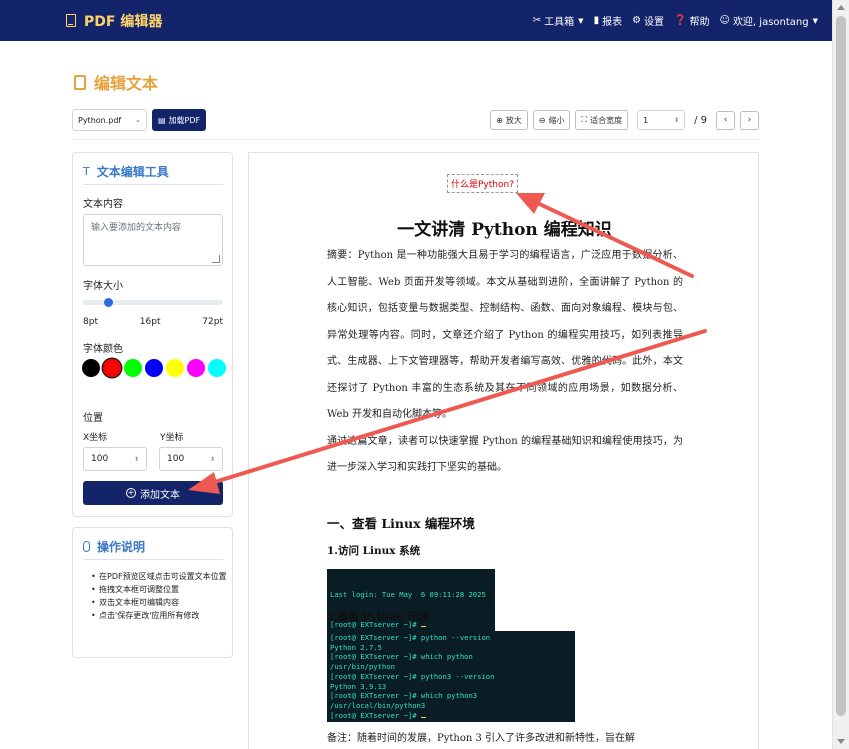  I want to click on nav-item-label: 欢迎, jasontang, so click(770, 22).